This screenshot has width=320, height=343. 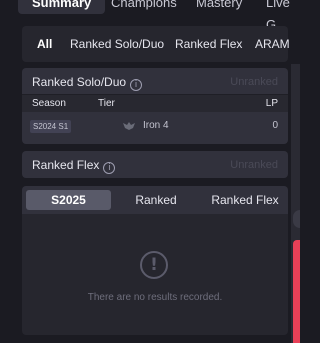 I want to click on ranked-flex-title: Ranked Flex i, so click(x=74, y=166).